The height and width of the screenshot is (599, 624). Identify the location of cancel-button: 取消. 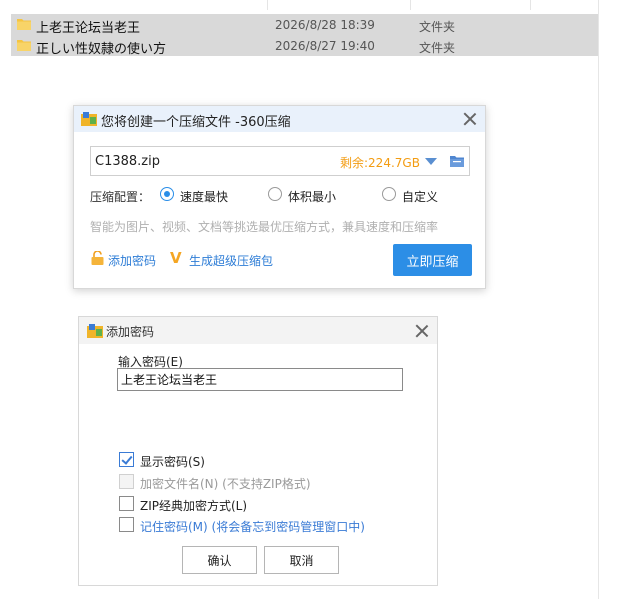
(301, 560).